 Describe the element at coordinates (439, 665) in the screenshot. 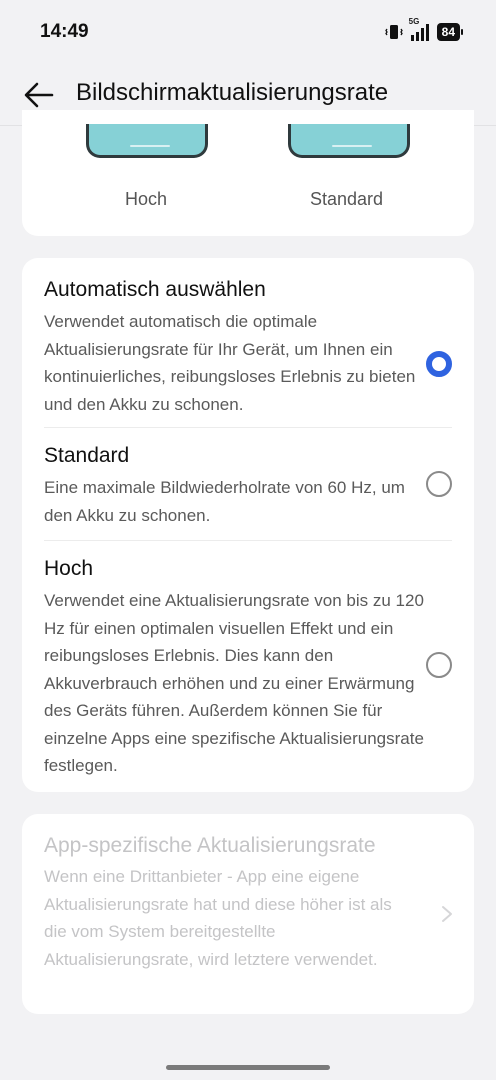

I see `radio-high` at that location.